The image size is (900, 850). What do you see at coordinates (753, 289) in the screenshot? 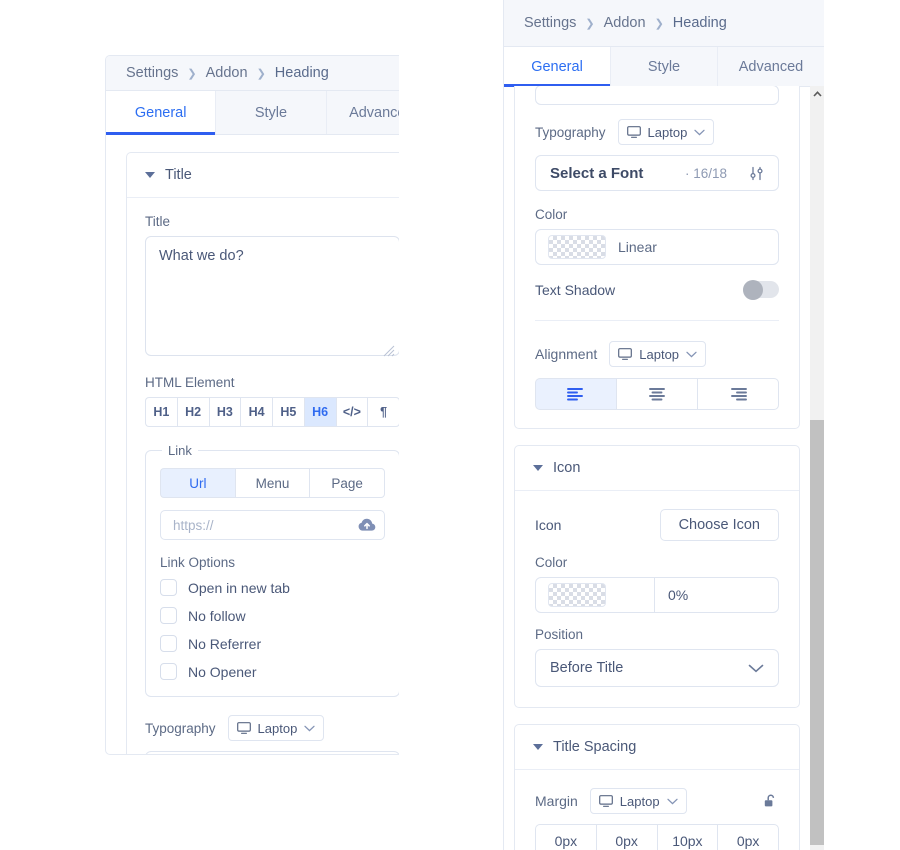
I see `toggle-knob` at bounding box center [753, 289].